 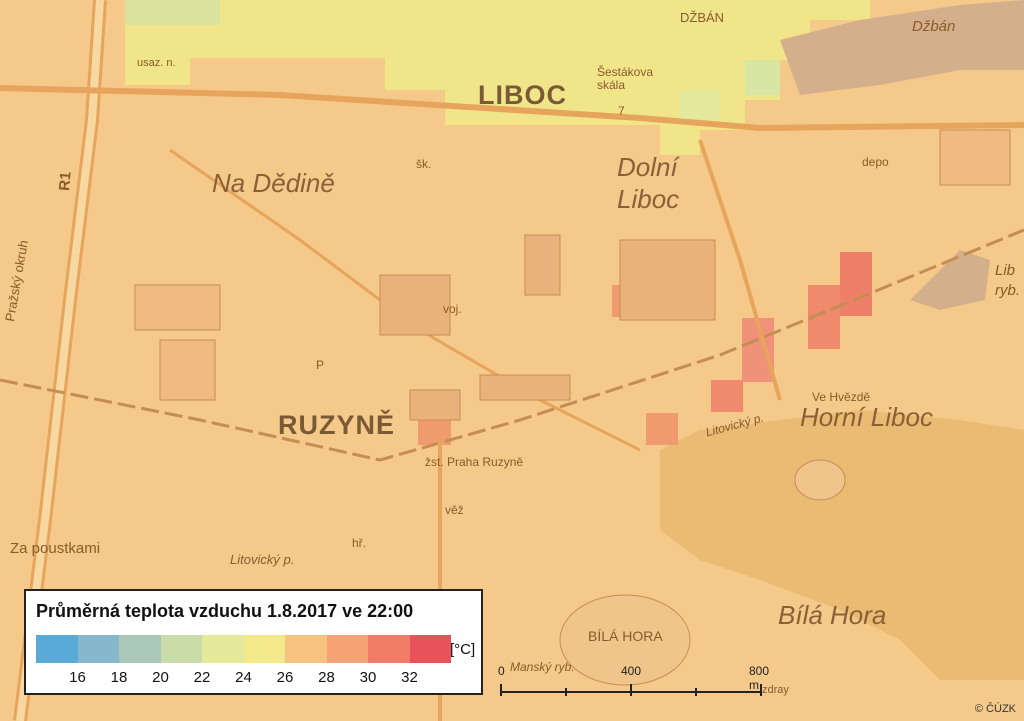 What do you see at coordinates (424, 164) in the screenshot?
I see `label-sk: šk.` at bounding box center [424, 164].